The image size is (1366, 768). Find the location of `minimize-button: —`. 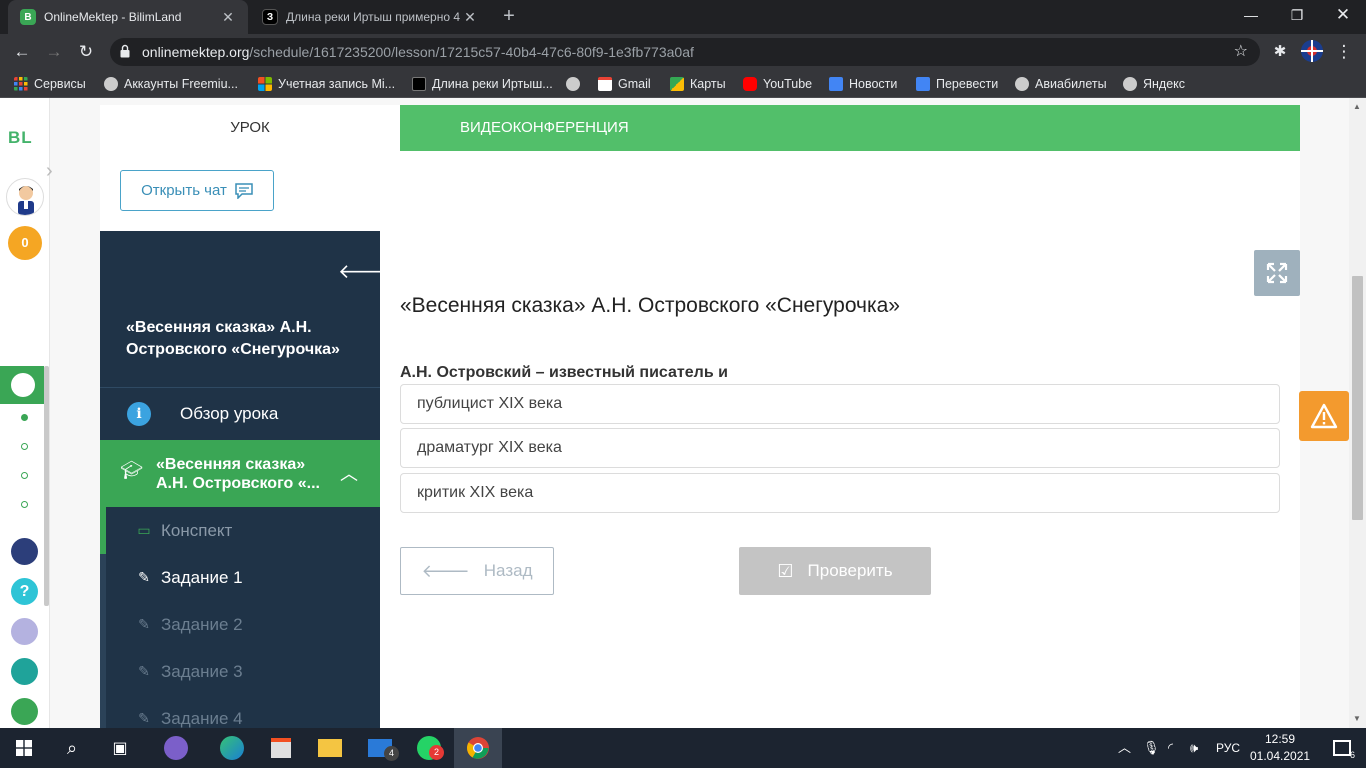

minimize-button: — is located at coordinates (1251, 16).